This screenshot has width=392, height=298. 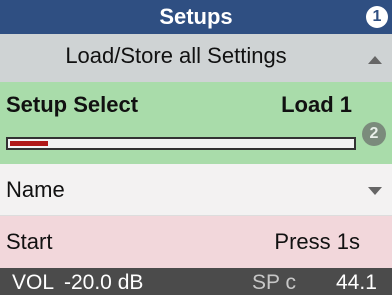 What do you see at coordinates (374, 134) in the screenshot?
I see `step-2-badge: 2` at bounding box center [374, 134].